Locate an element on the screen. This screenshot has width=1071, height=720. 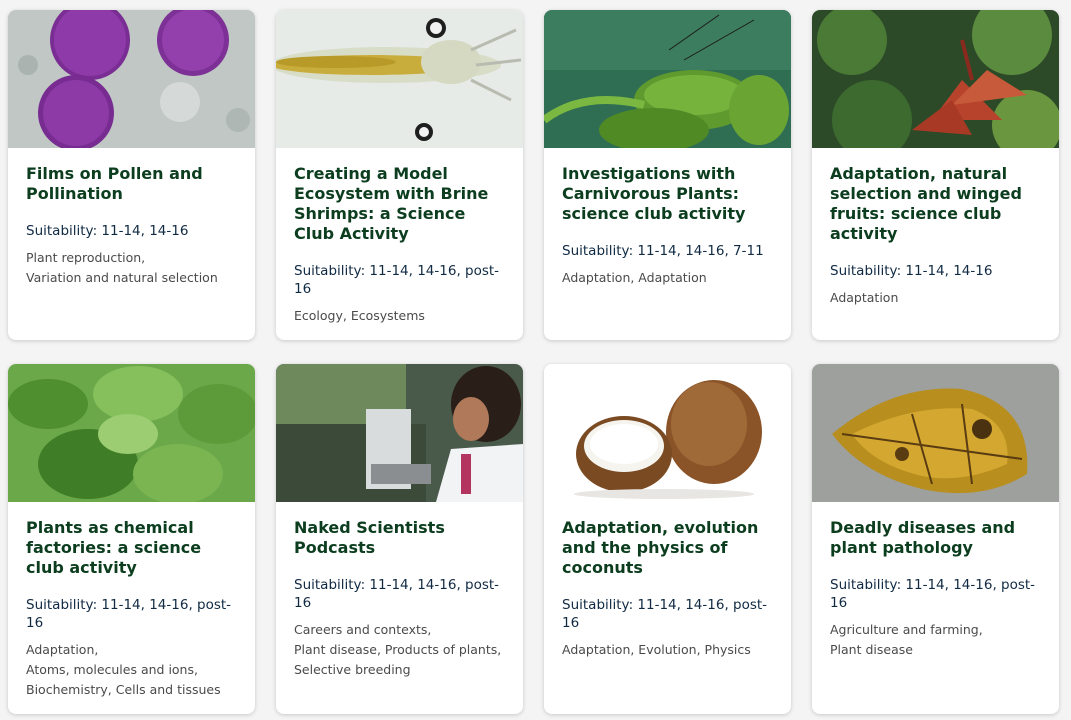
card-tags: Adaptation, Adaptation is located at coordinates (667, 278).